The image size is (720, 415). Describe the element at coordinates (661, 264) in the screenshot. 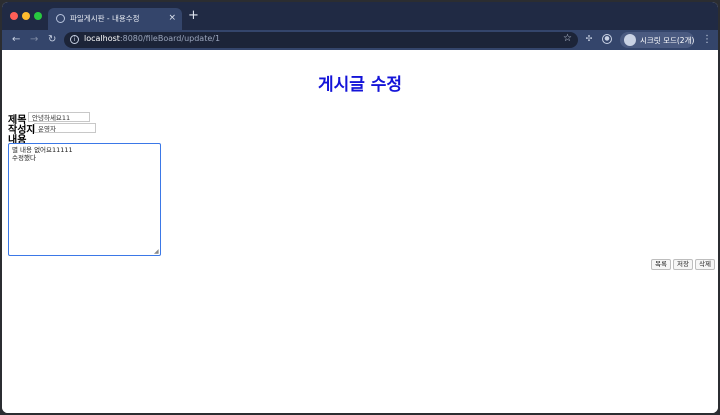

I see `list-button: 목록` at that location.